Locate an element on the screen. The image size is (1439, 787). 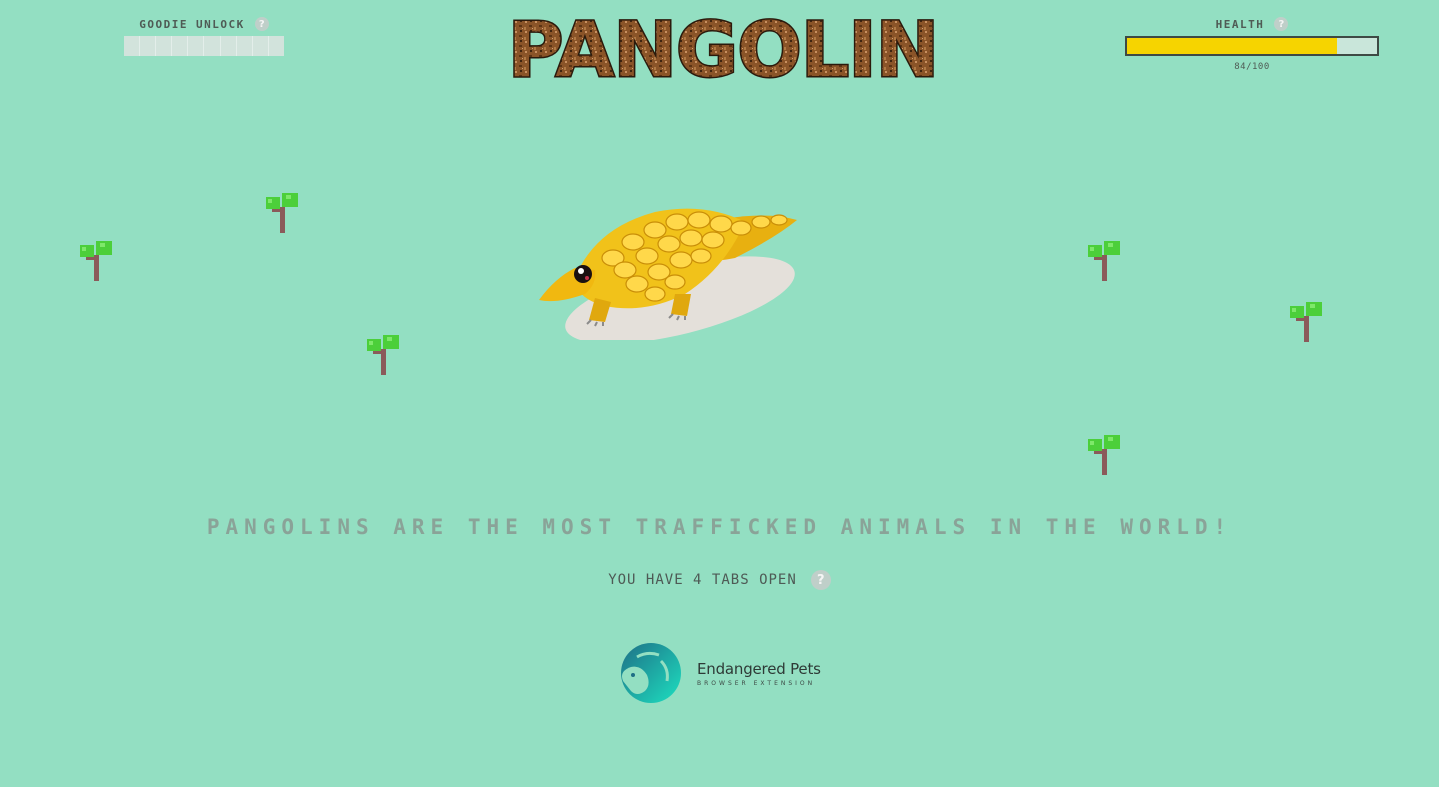
goodie-progress-bar is located at coordinates (204, 46).